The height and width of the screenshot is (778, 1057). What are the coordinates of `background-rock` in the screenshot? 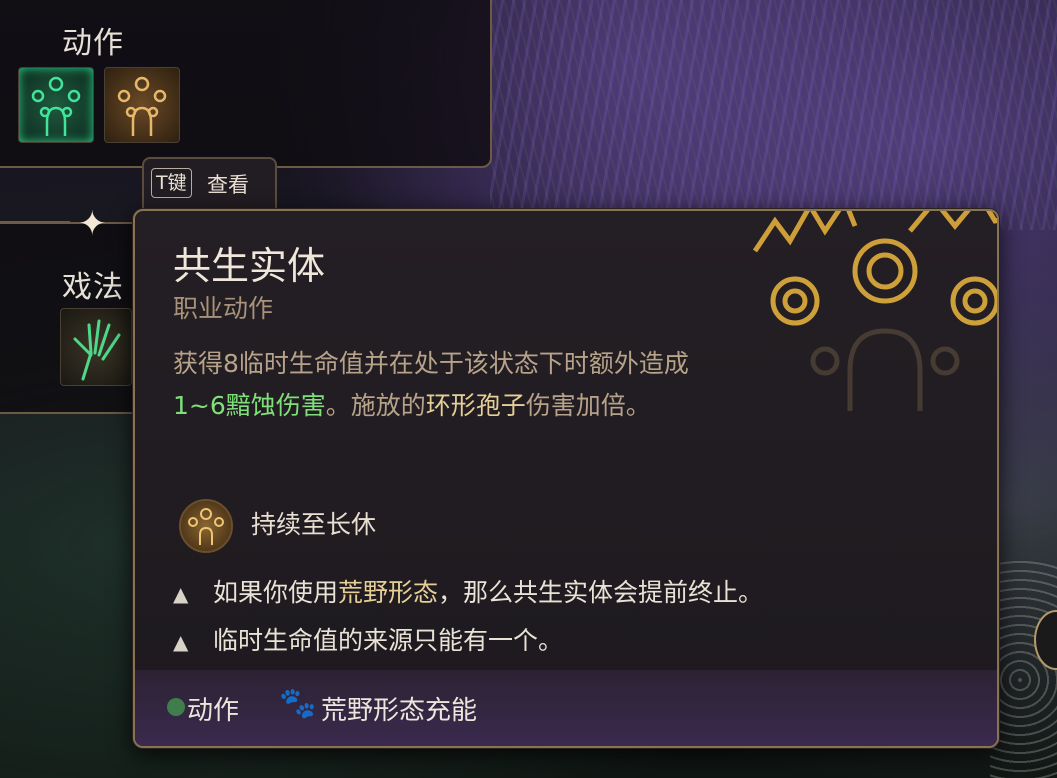 It's located at (1023, 669).